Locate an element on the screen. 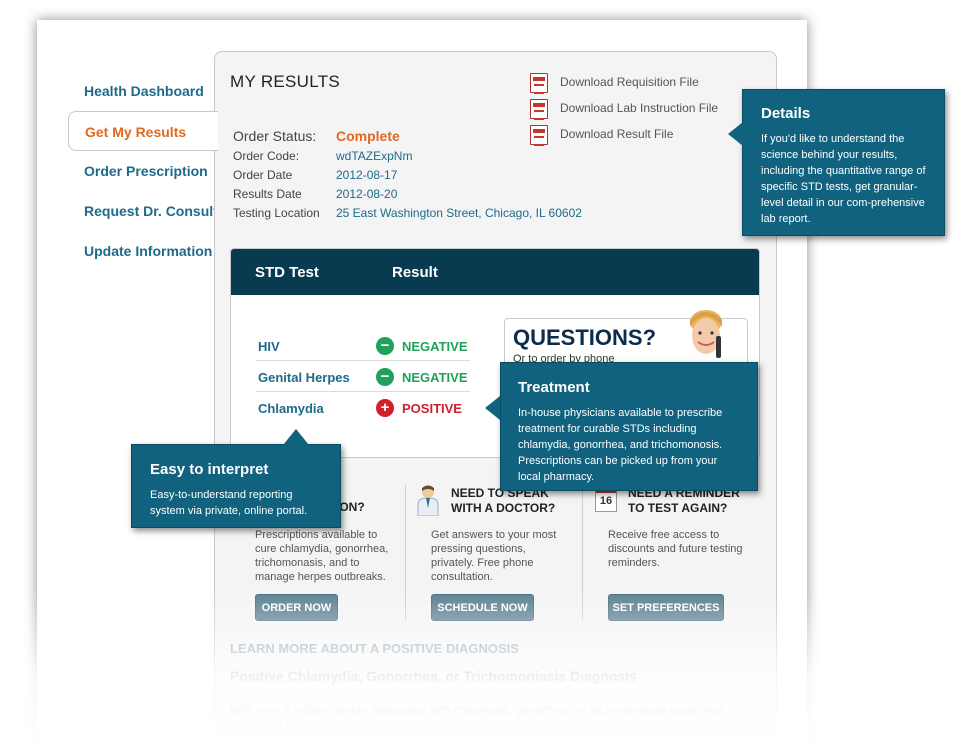 This screenshot has width=960, height=750. callout-title: Treatment is located at coordinates (554, 387).